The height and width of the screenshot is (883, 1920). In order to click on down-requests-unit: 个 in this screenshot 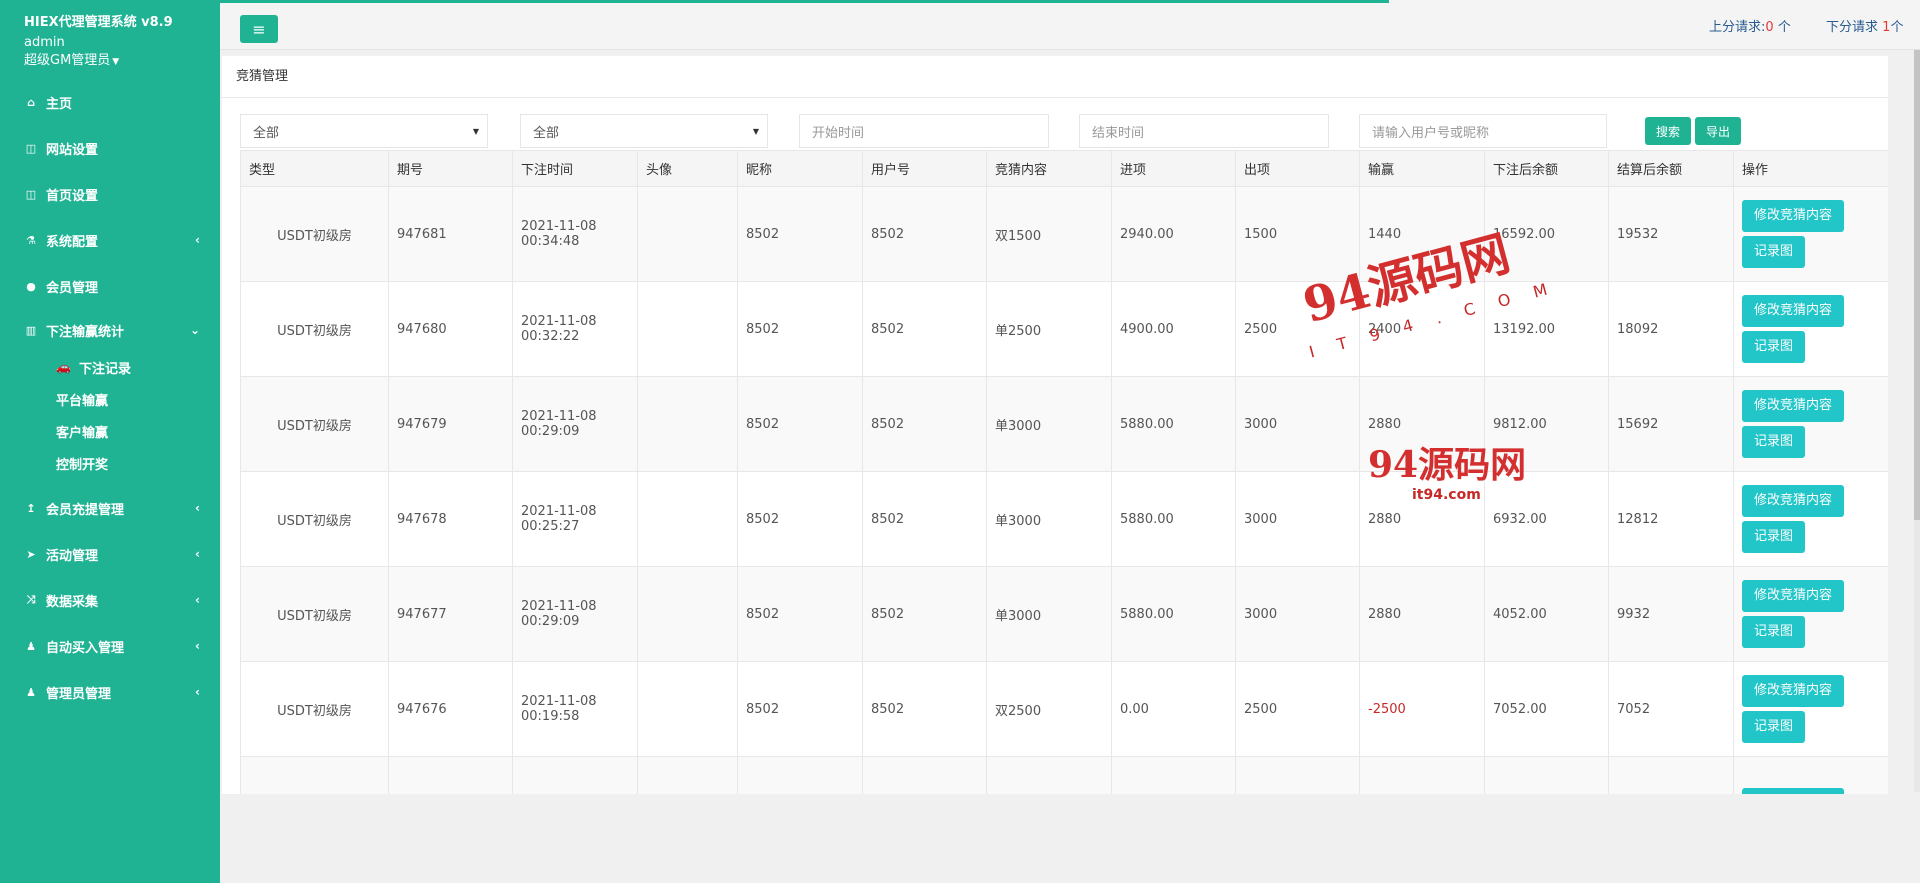, I will do `click(1897, 27)`.